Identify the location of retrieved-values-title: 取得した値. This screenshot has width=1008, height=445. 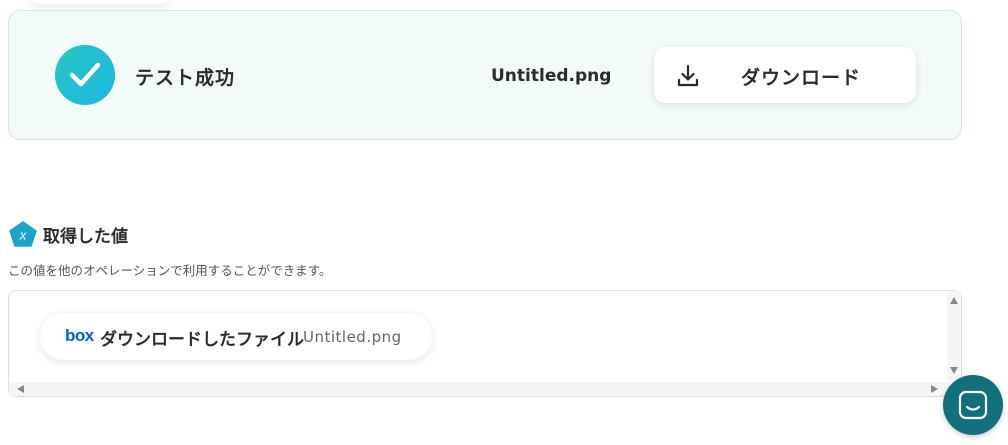
(85, 237).